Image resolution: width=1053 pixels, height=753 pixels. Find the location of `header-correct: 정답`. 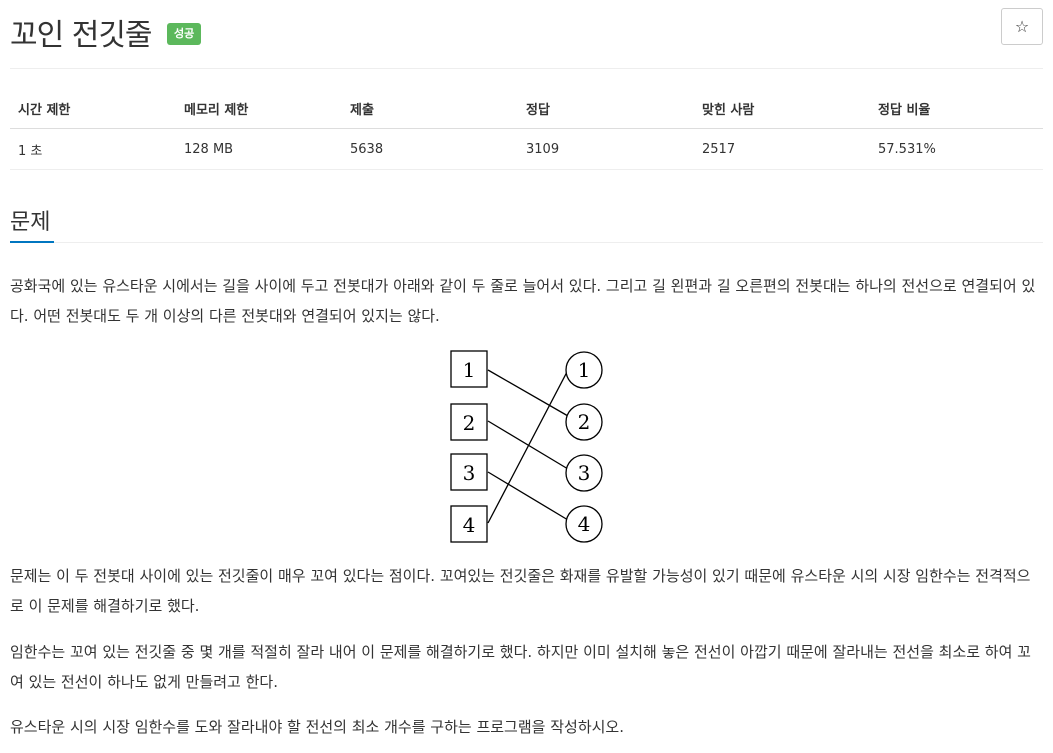

header-correct: 정답 is located at coordinates (606, 109).